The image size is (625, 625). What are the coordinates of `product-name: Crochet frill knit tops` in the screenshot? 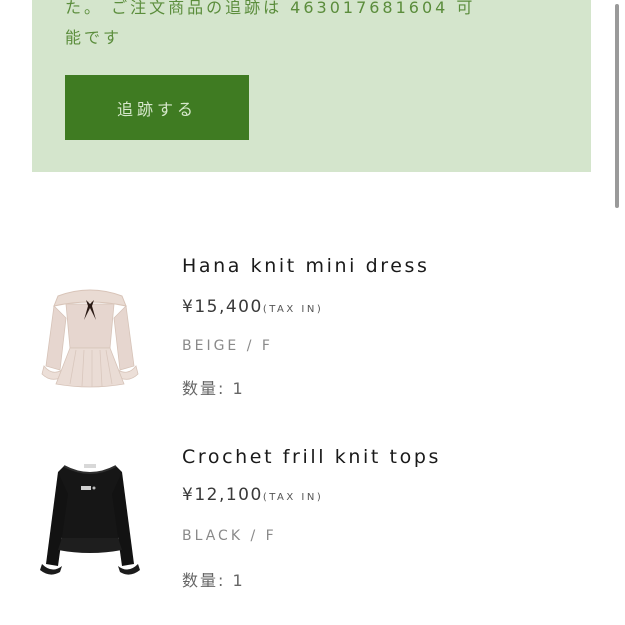 It's located at (311, 457).